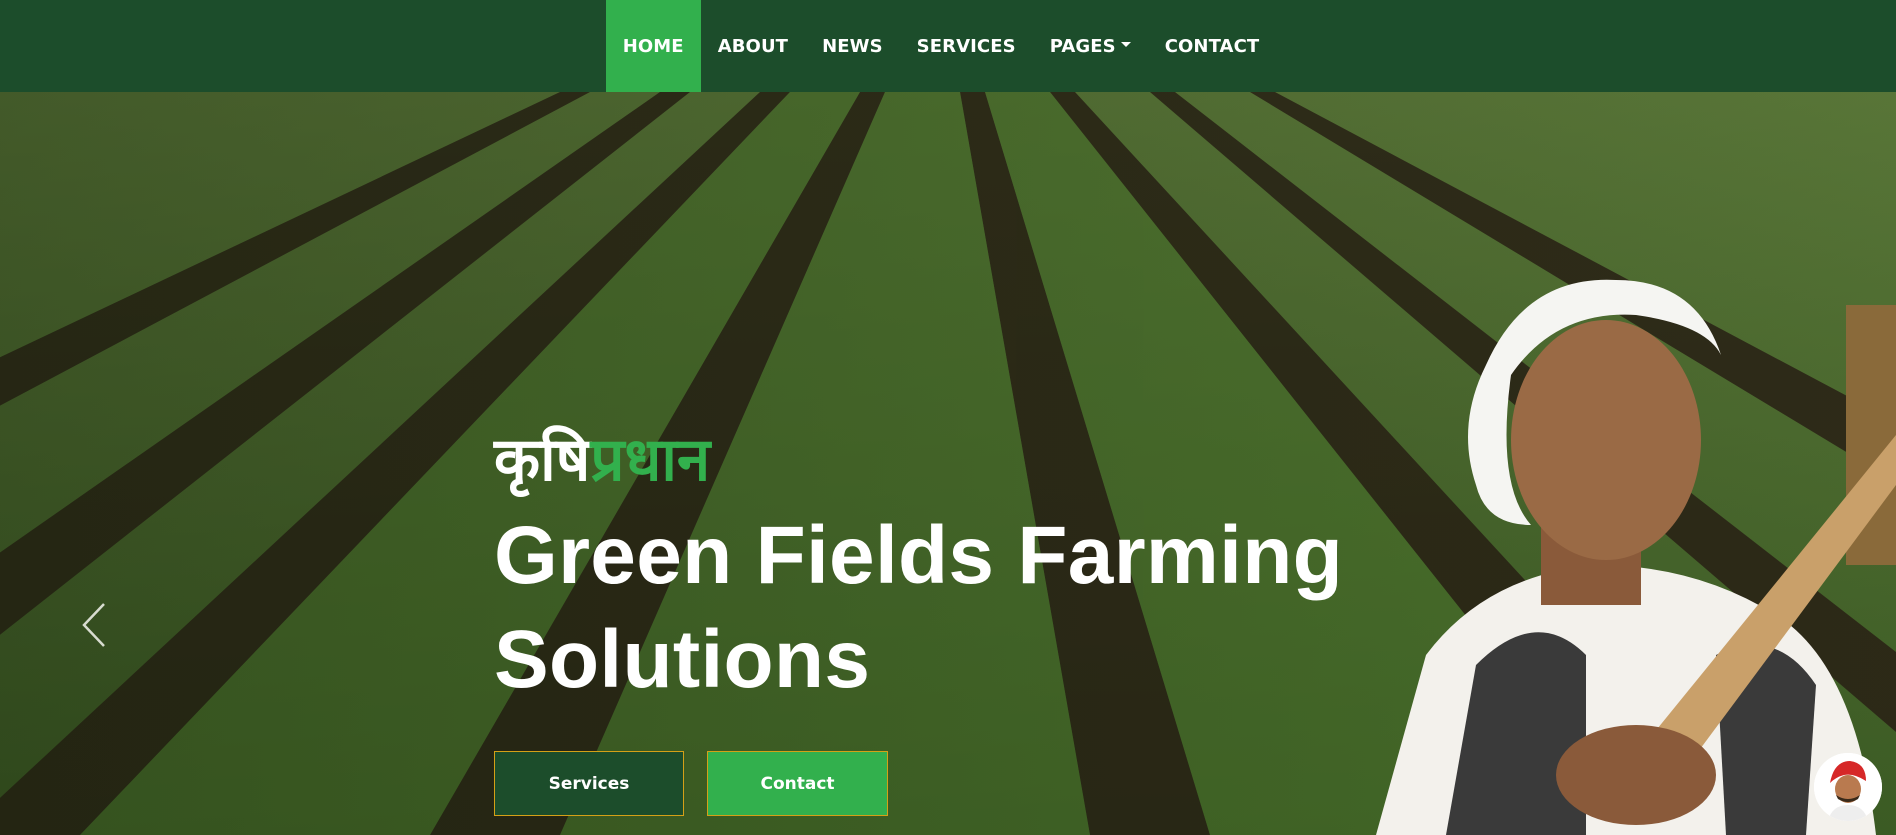 This screenshot has width=1896, height=835. What do you see at coordinates (95, 625) in the screenshot?
I see `chevron-left-icon` at bounding box center [95, 625].